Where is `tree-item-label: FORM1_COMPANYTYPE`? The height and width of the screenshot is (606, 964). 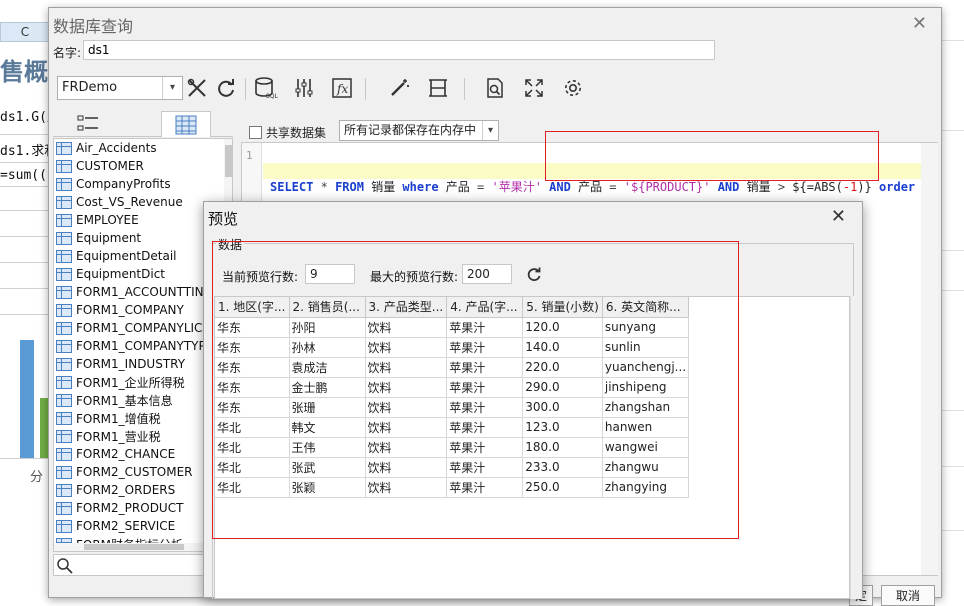
tree-item-label: FORM1_COMPANYTYPE is located at coordinates (145, 346).